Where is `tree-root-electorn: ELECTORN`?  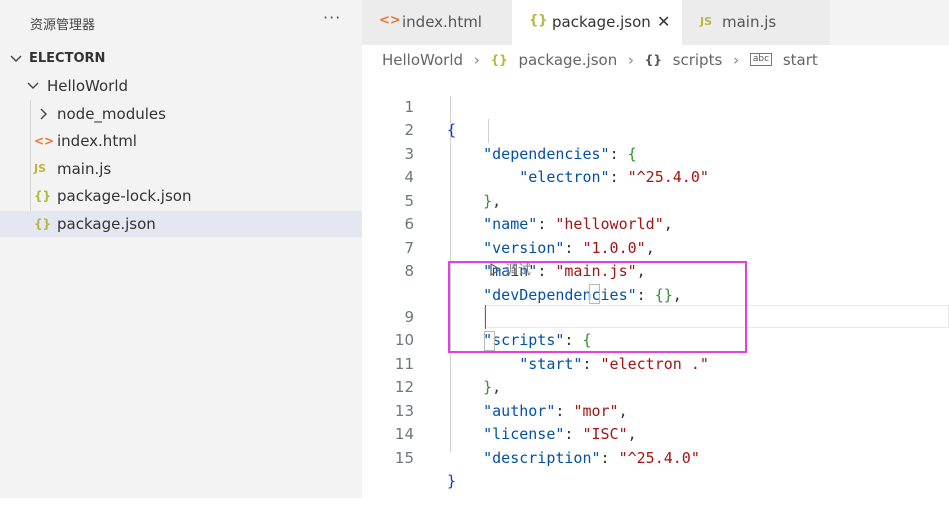
tree-root-electorn: ELECTORN is located at coordinates (181, 59).